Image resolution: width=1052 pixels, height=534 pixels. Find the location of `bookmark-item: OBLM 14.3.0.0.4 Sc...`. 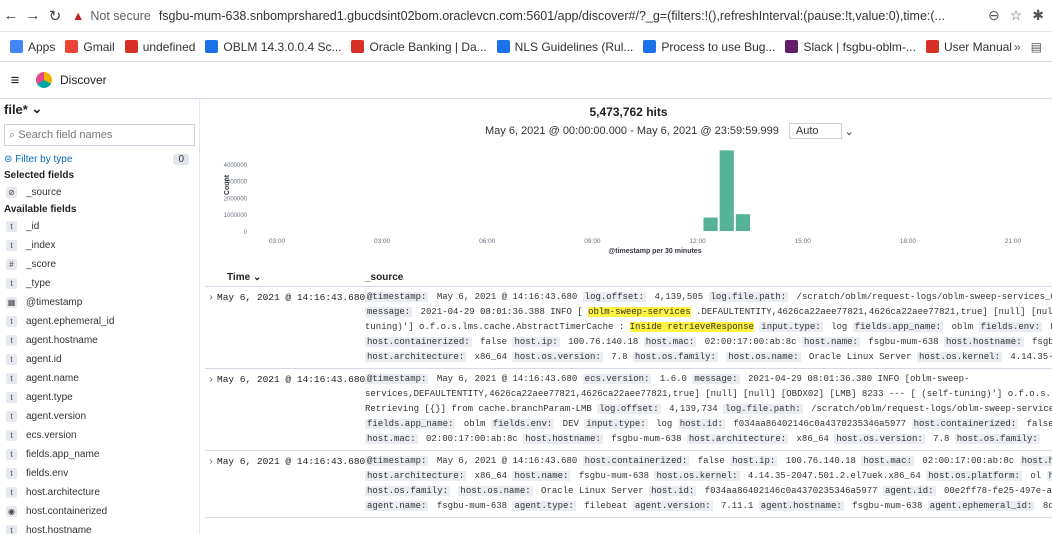

bookmark-item: OBLM 14.3.0.0.4 Sc... is located at coordinates (273, 47).